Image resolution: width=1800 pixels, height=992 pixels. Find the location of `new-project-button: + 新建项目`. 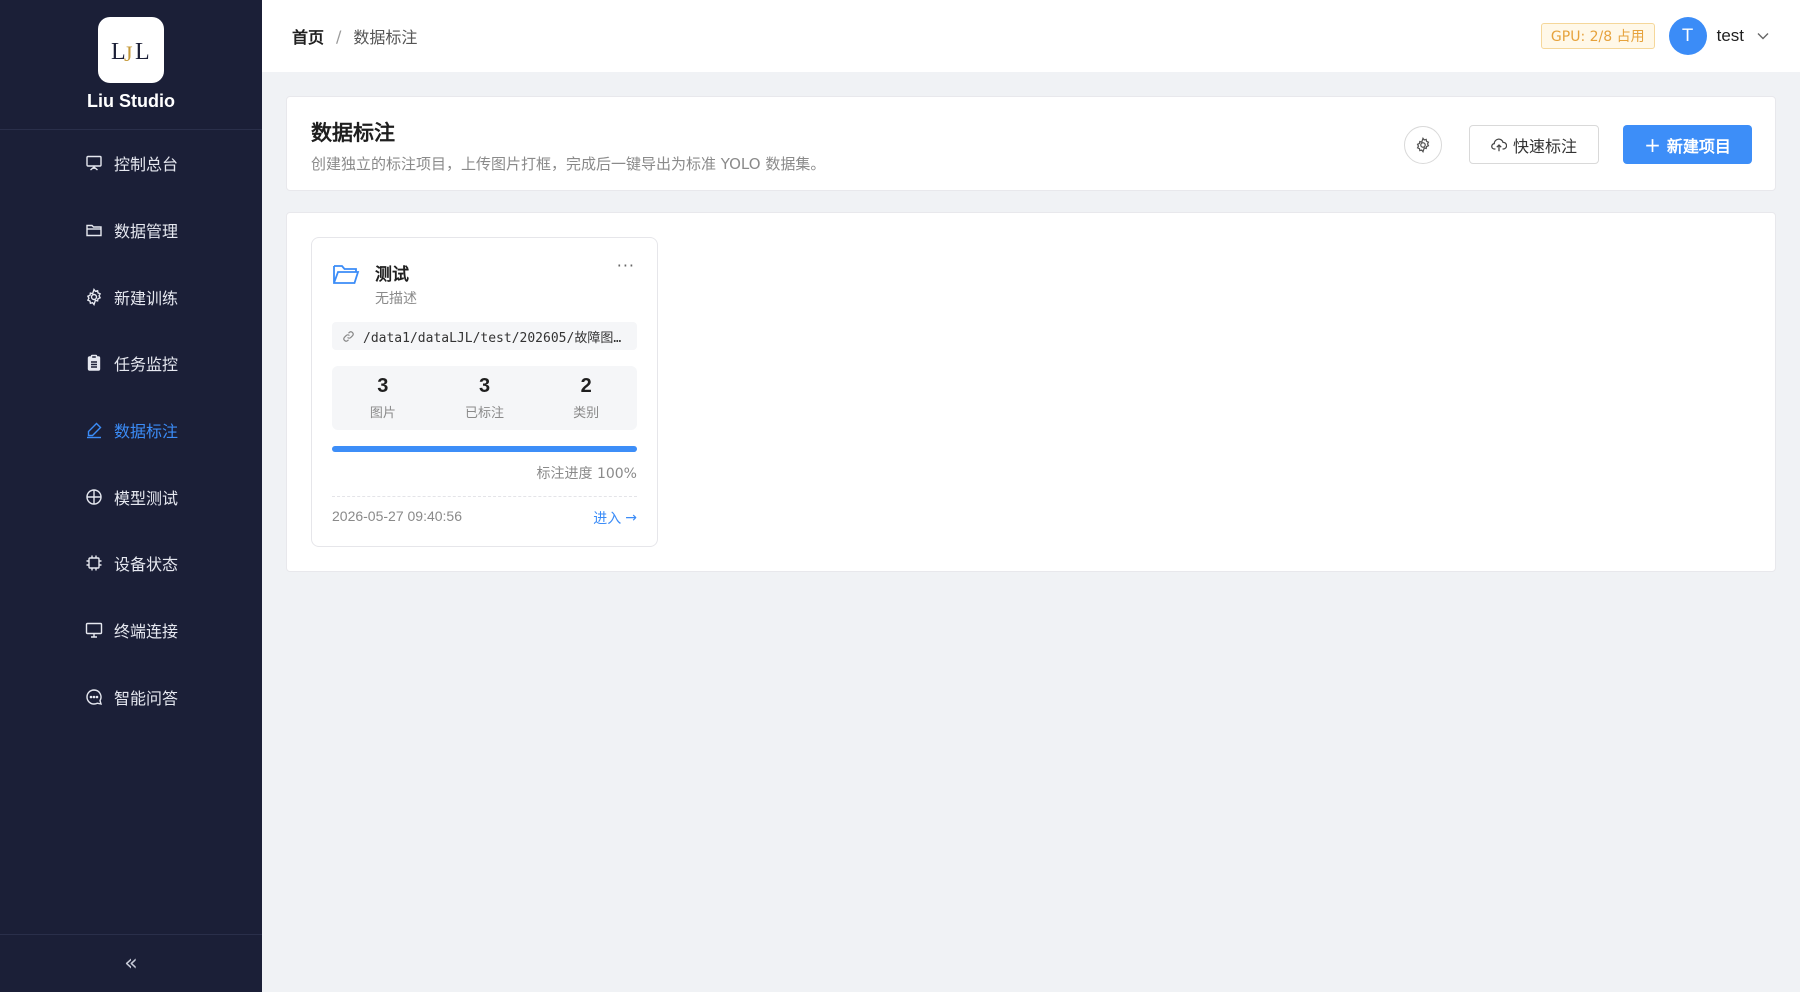

new-project-button: + 新建项目 is located at coordinates (1687, 144).